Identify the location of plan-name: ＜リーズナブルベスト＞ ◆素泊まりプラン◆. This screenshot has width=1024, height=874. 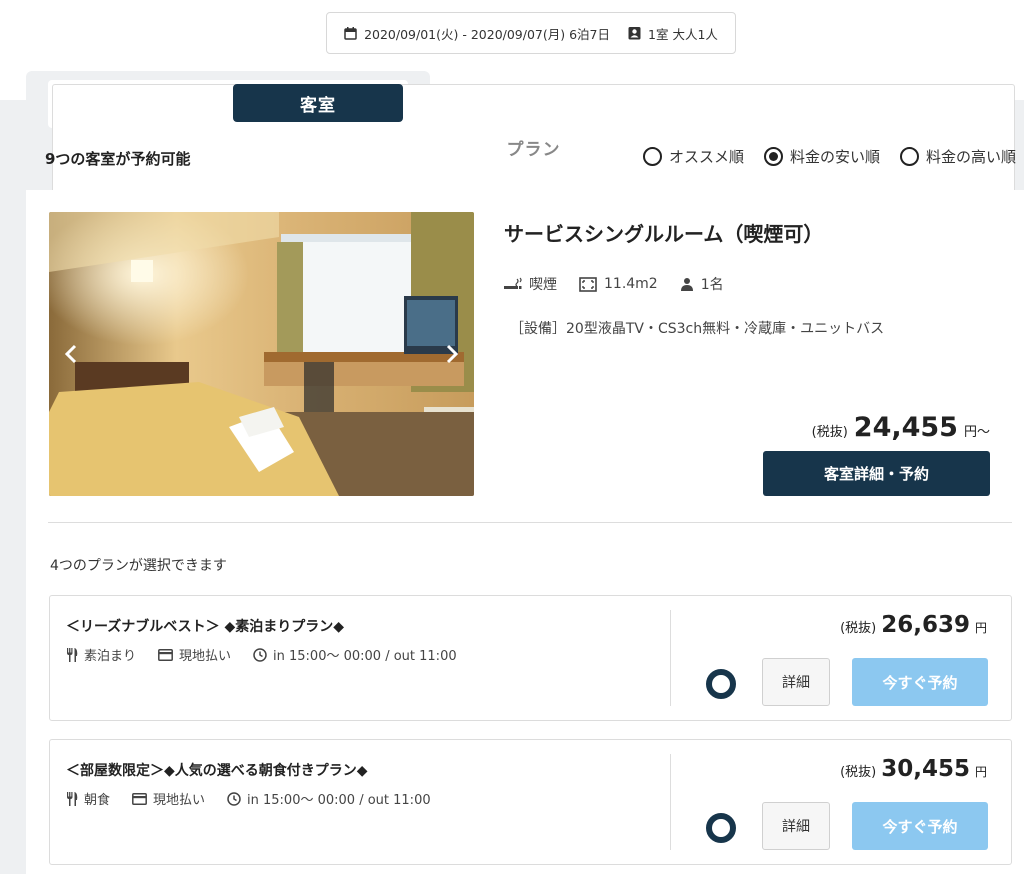
(205, 627).